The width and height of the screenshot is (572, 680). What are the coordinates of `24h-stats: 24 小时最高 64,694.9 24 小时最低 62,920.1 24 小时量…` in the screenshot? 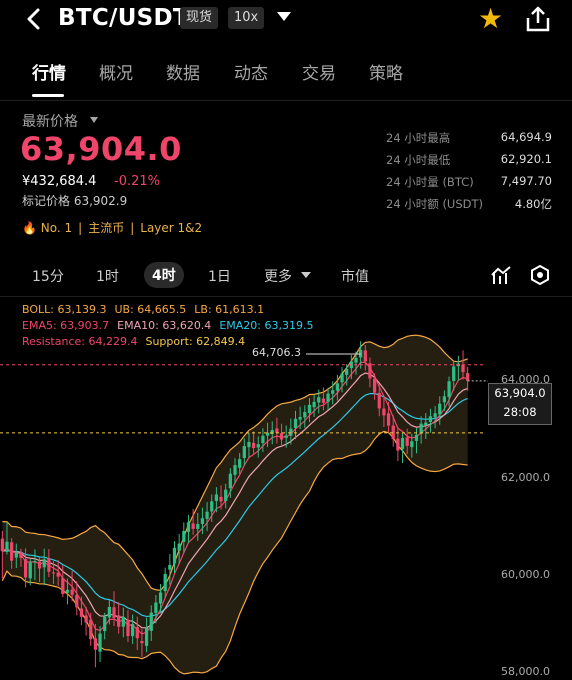 It's located at (469, 174).